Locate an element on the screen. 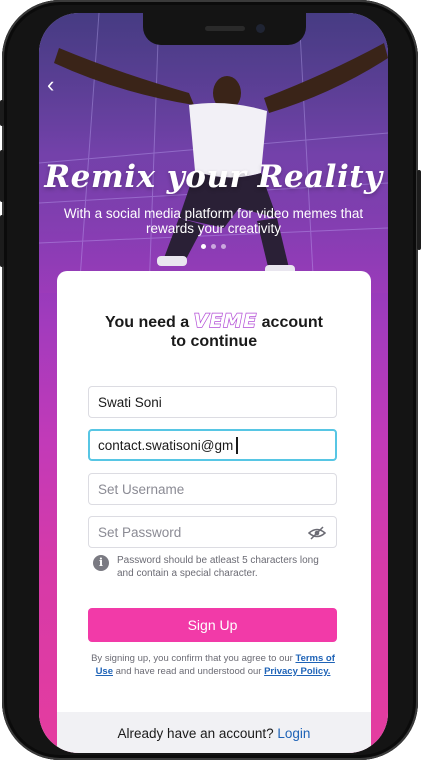 The image size is (422, 760). login-prompt: Already have an account? Login is located at coordinates (214, 733).